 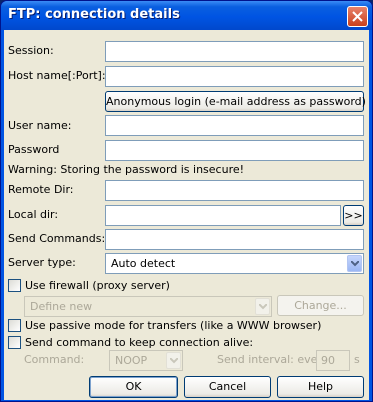 I want to click on help-button: Help, so click(x=320, y=387).